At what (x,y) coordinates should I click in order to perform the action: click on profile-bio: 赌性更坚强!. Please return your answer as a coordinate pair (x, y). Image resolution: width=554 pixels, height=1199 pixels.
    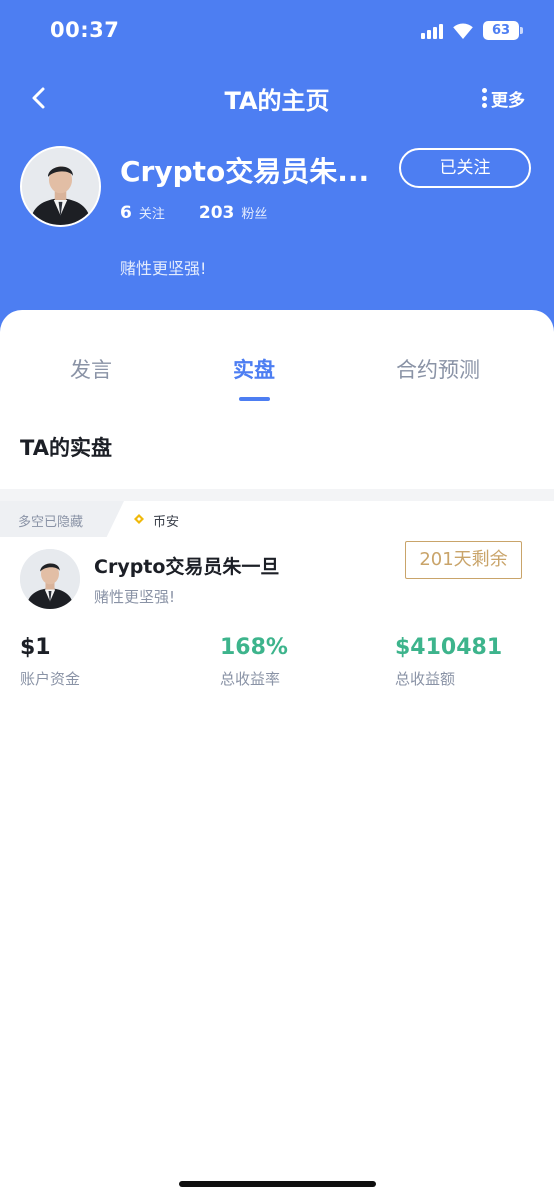
    Looking at the image, I should click on (163, 268).